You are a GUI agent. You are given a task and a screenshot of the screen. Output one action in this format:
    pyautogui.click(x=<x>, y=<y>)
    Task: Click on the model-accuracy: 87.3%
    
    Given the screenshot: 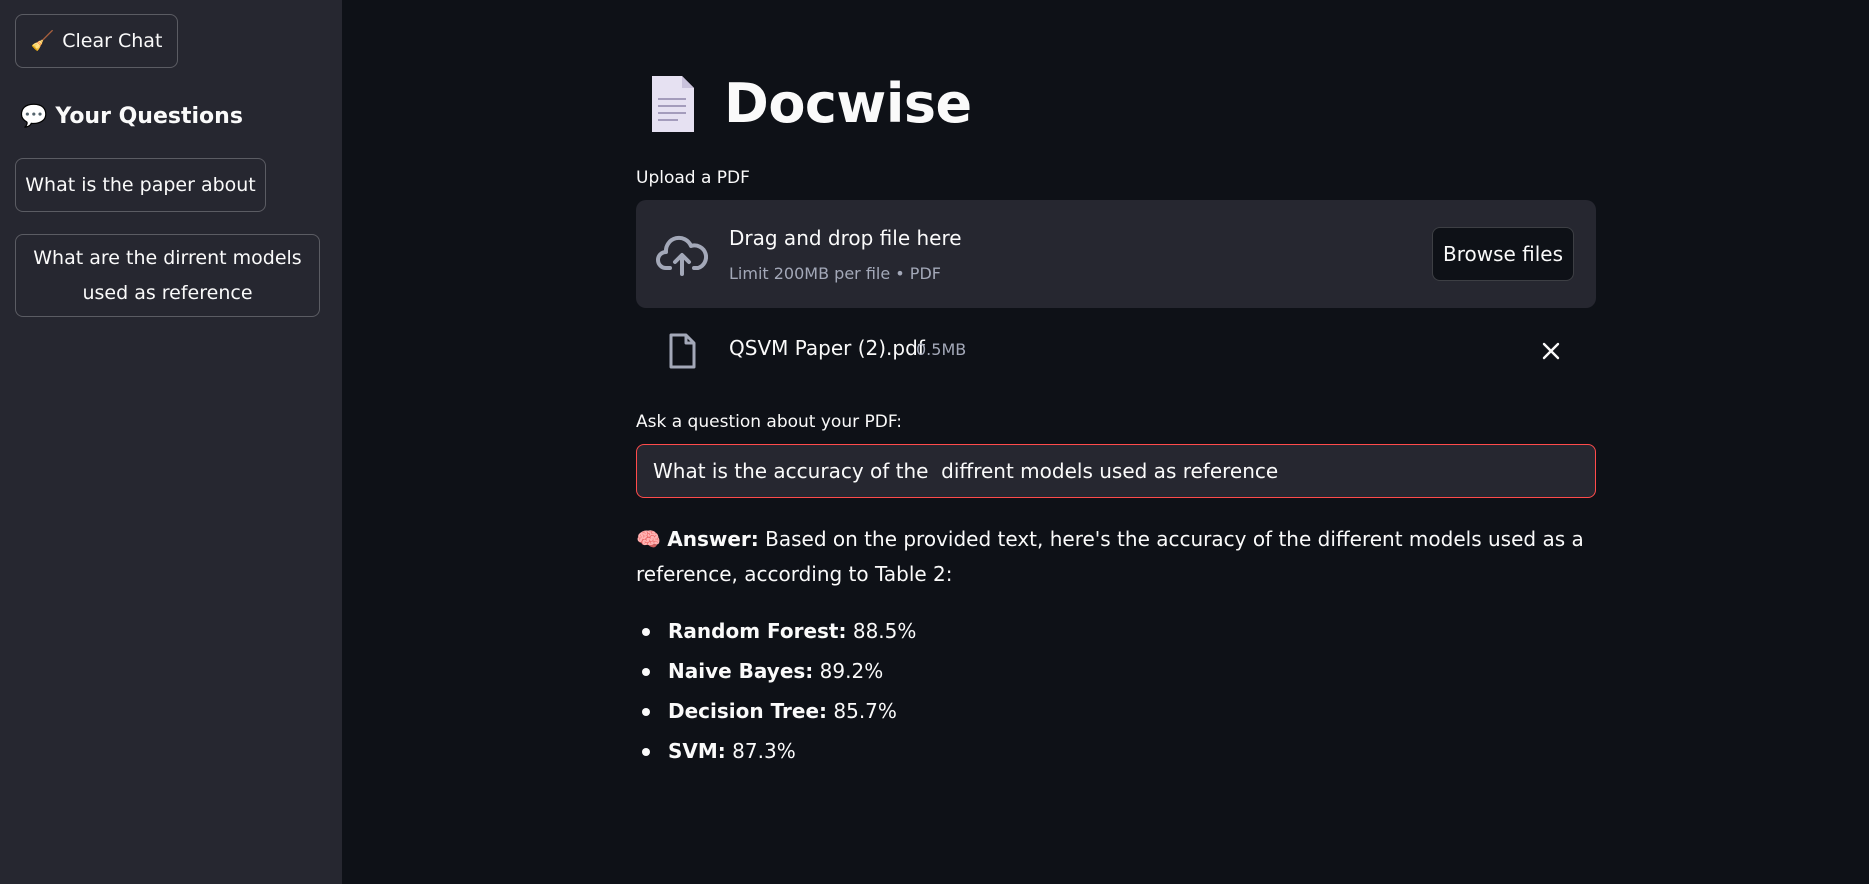 What is the action you would take?
    pyautogui.click(x=764, y=751)
    